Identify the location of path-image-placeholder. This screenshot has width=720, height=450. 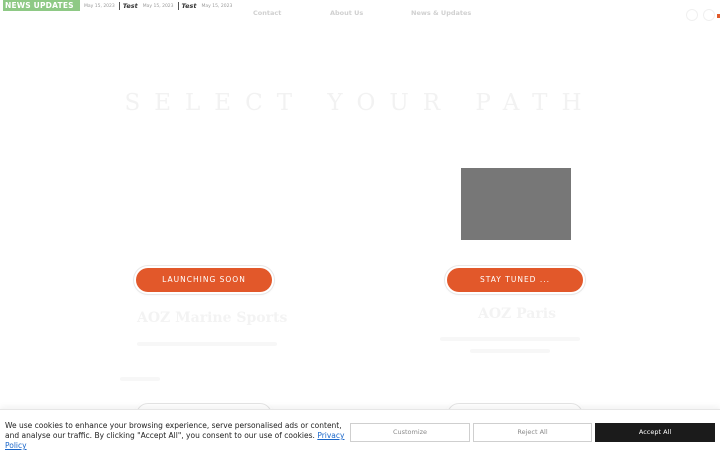
(516, 204).